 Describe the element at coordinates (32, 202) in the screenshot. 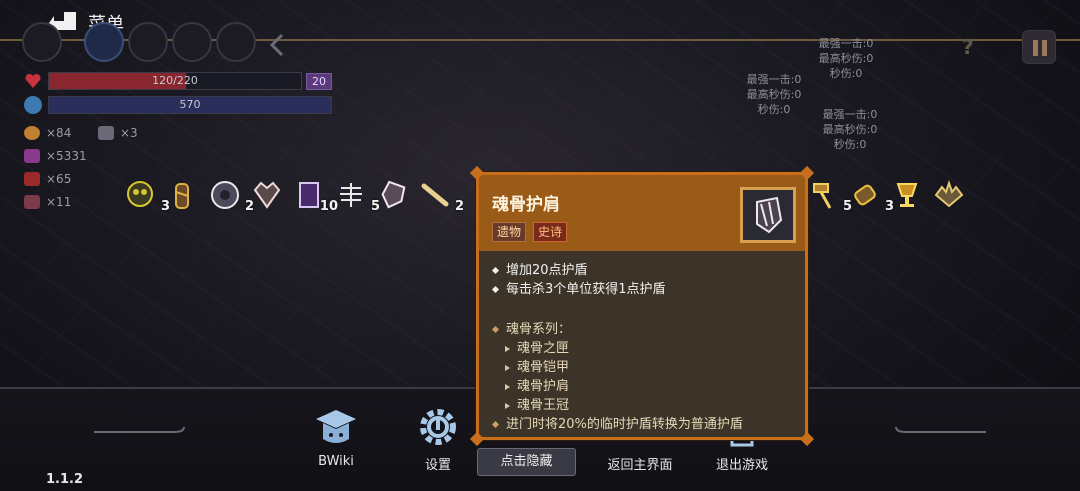

I see `soul-icon` at that location.